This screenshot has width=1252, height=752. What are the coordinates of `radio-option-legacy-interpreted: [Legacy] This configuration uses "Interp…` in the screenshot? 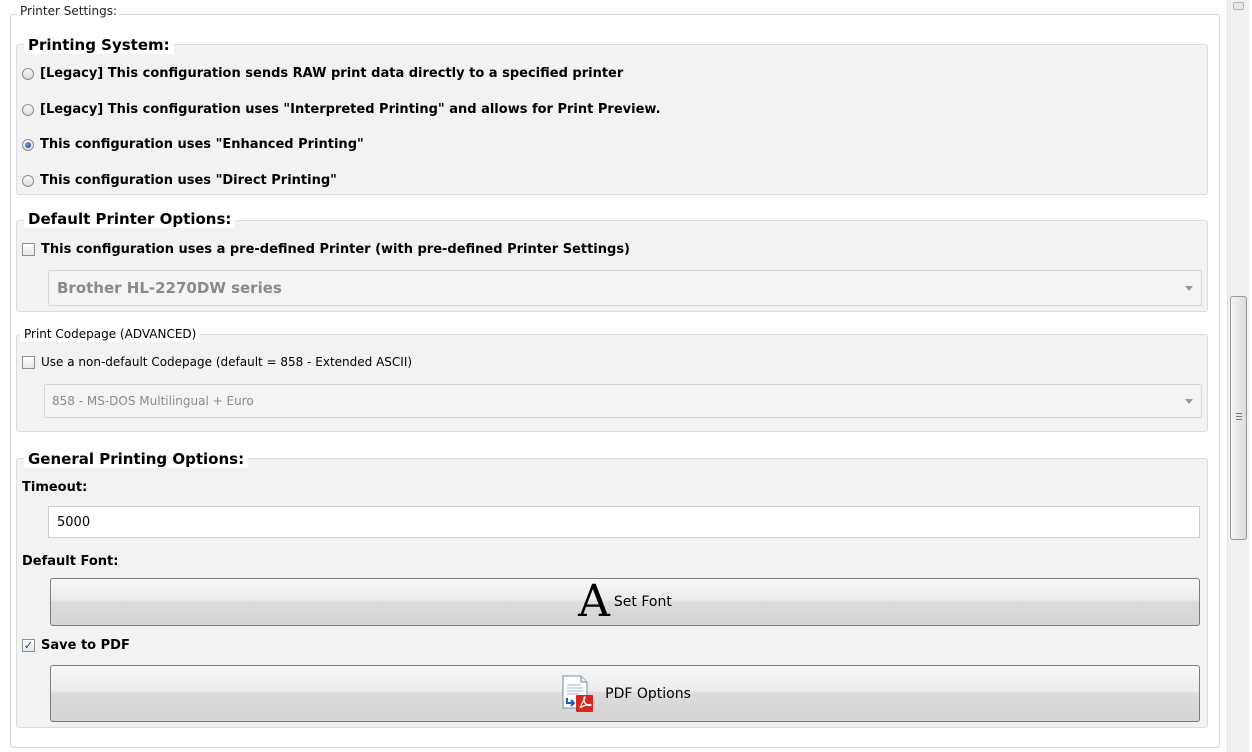 It's located at (341, 109).